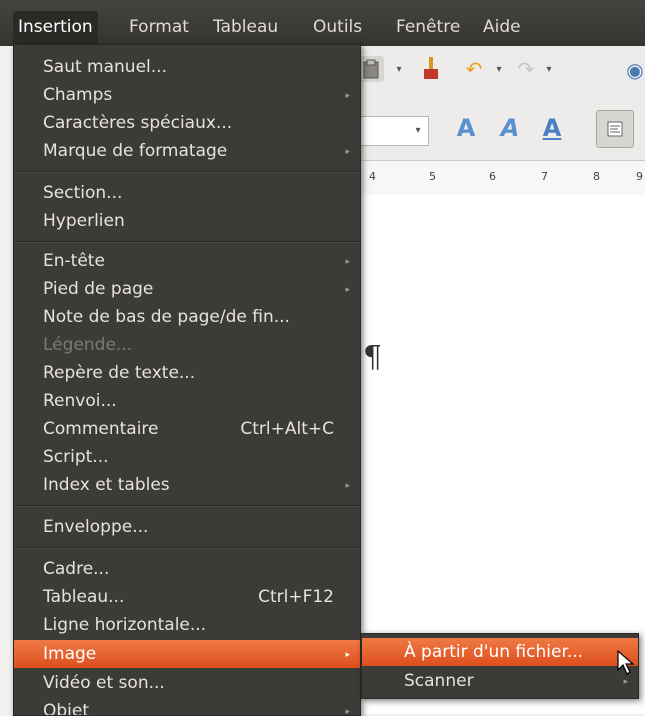 The image size is (645, 716). Describe the element at coordinates (615, 129) in the screenshot. I see `align-left-icon` at that location.